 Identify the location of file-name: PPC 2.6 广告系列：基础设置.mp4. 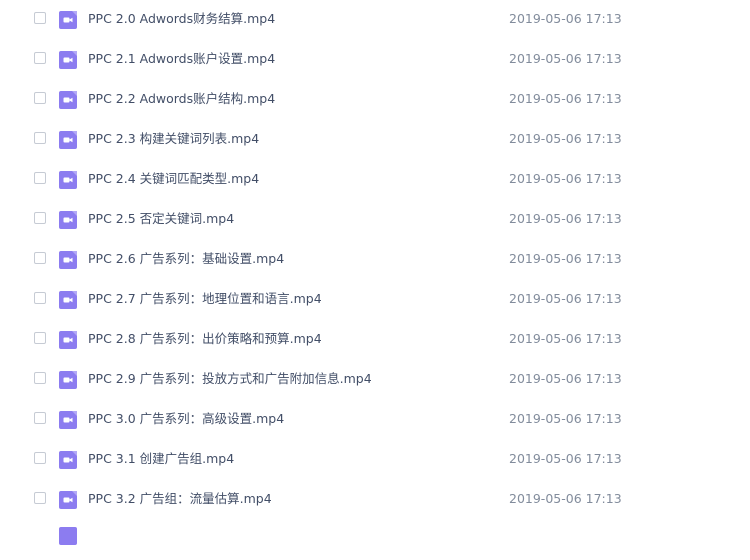
(186, 259).